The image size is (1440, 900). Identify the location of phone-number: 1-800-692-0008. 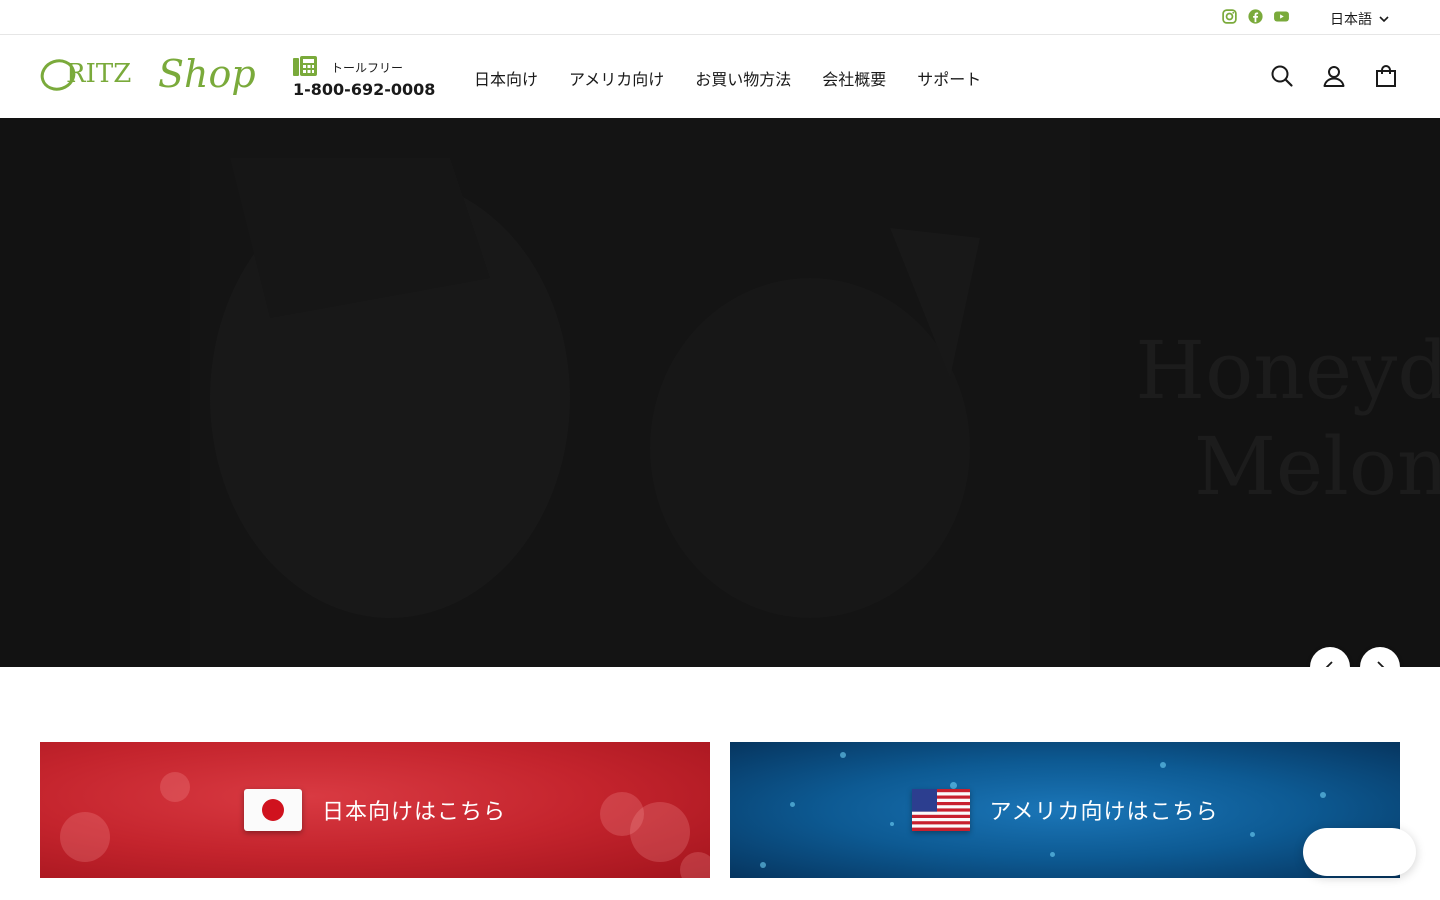
(364, 89).